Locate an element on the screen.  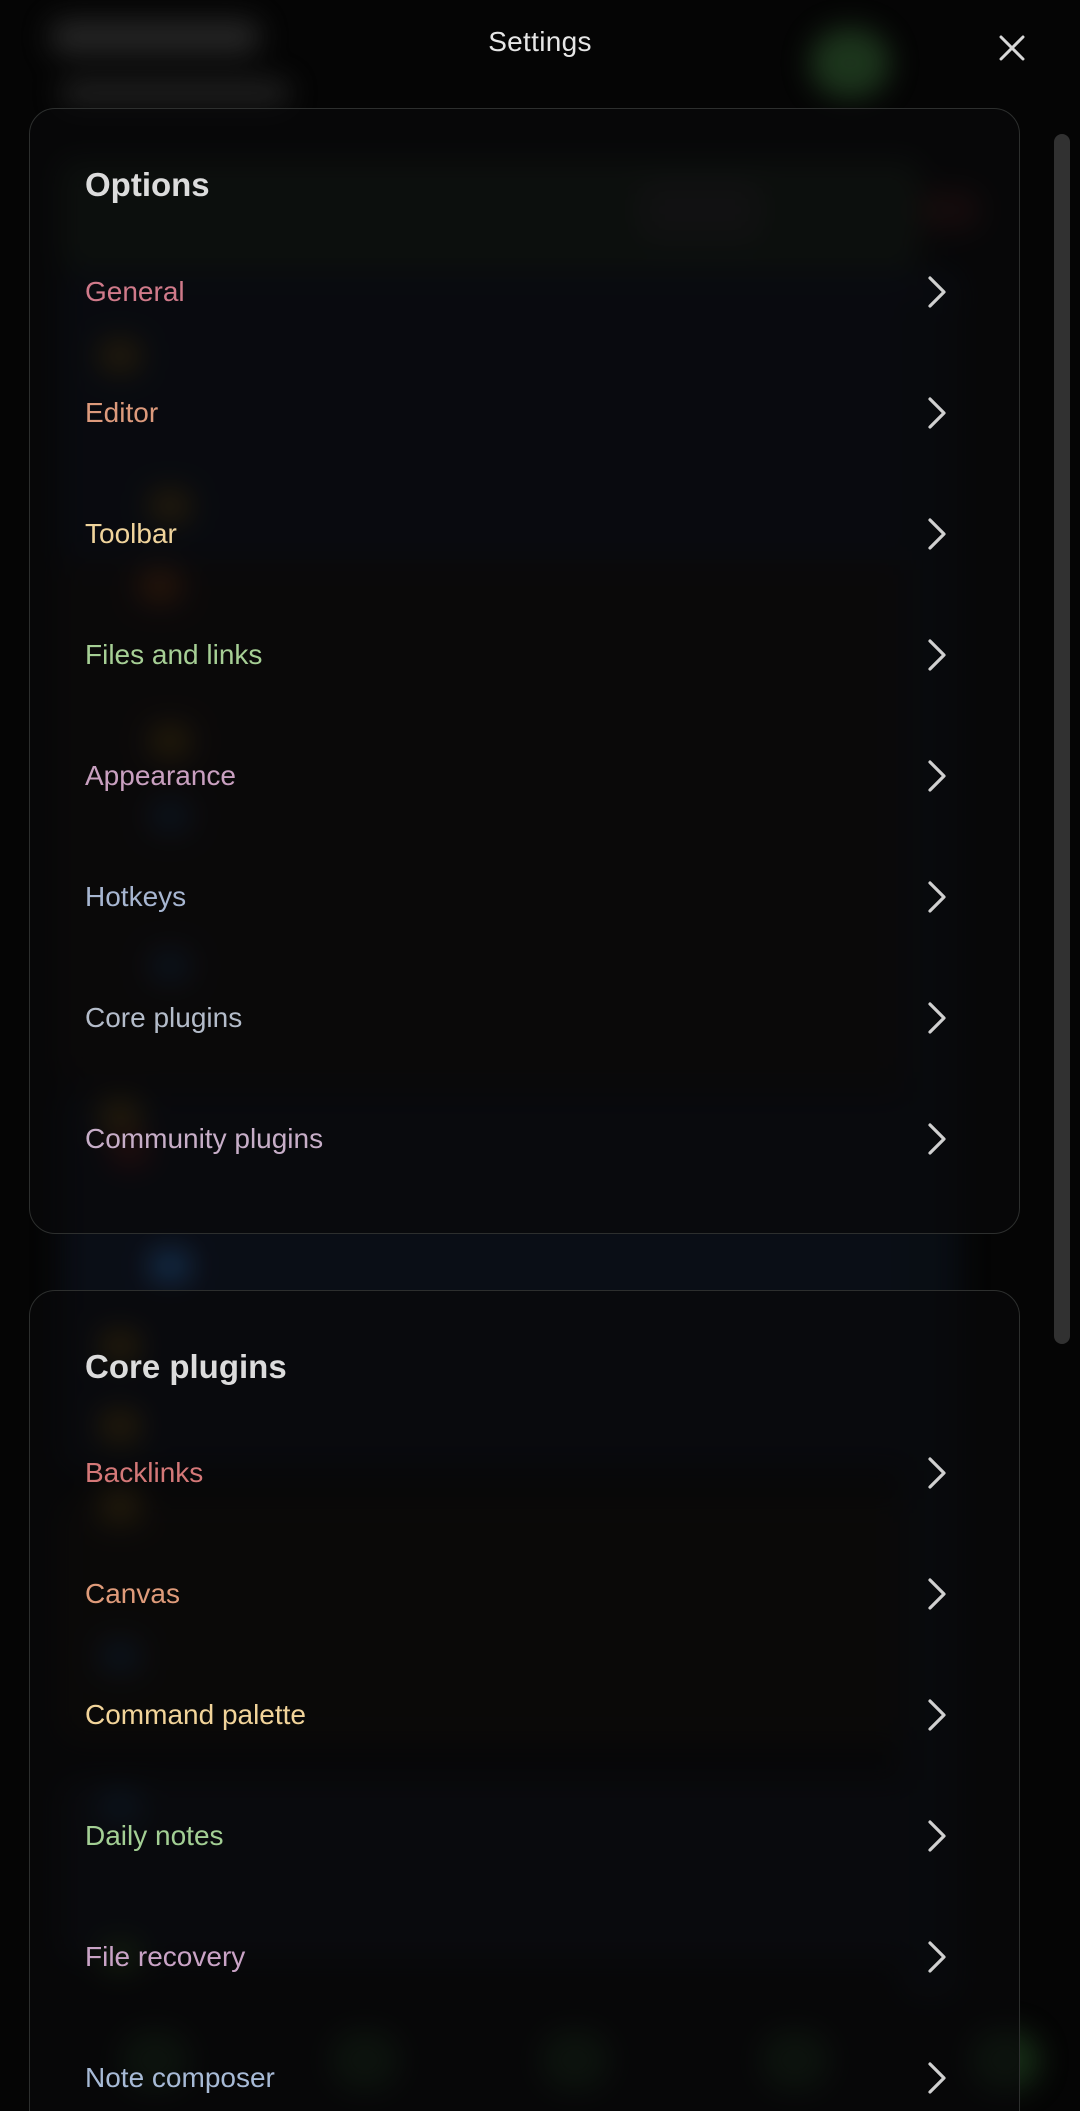
settings-item-editor: Editor is located at coordinates (524, 413).